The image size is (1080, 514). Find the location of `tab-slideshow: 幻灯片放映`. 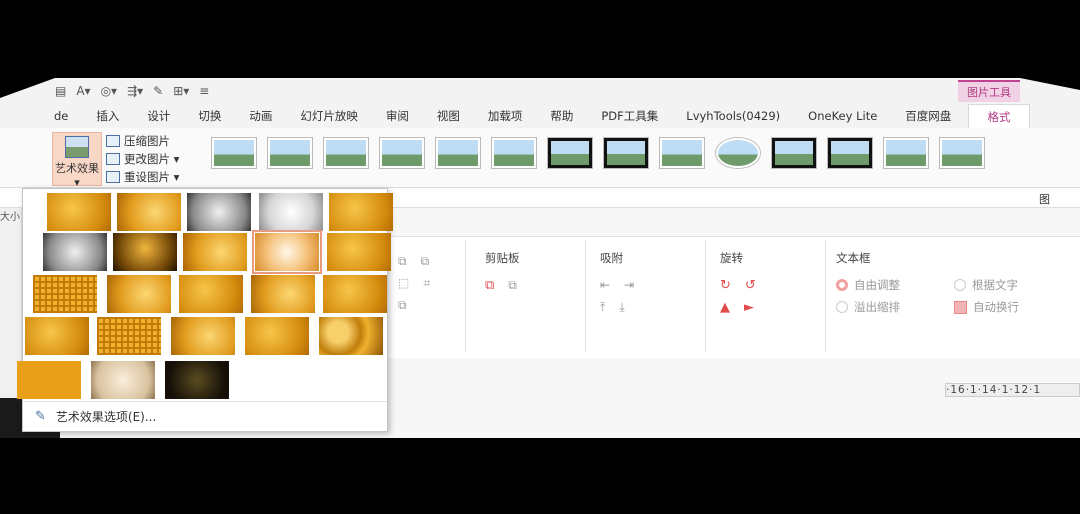

tab-slideshow: 幻灯片放映 is located at coordinates (329, 116).